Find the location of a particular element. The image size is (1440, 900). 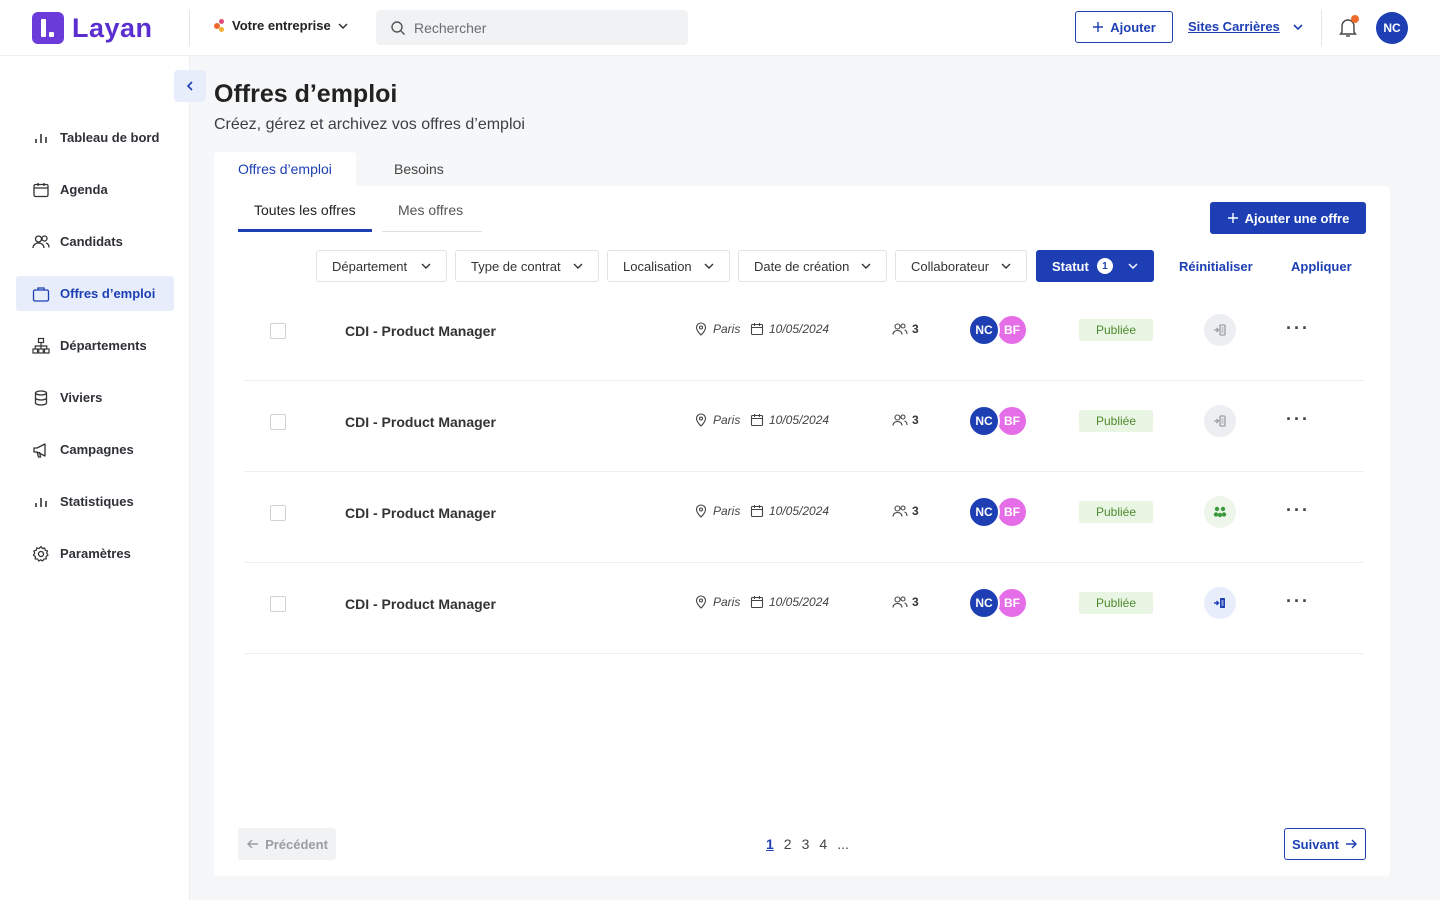

sidebar-item-candidates: Candidats is located at coordinates (95, 241).